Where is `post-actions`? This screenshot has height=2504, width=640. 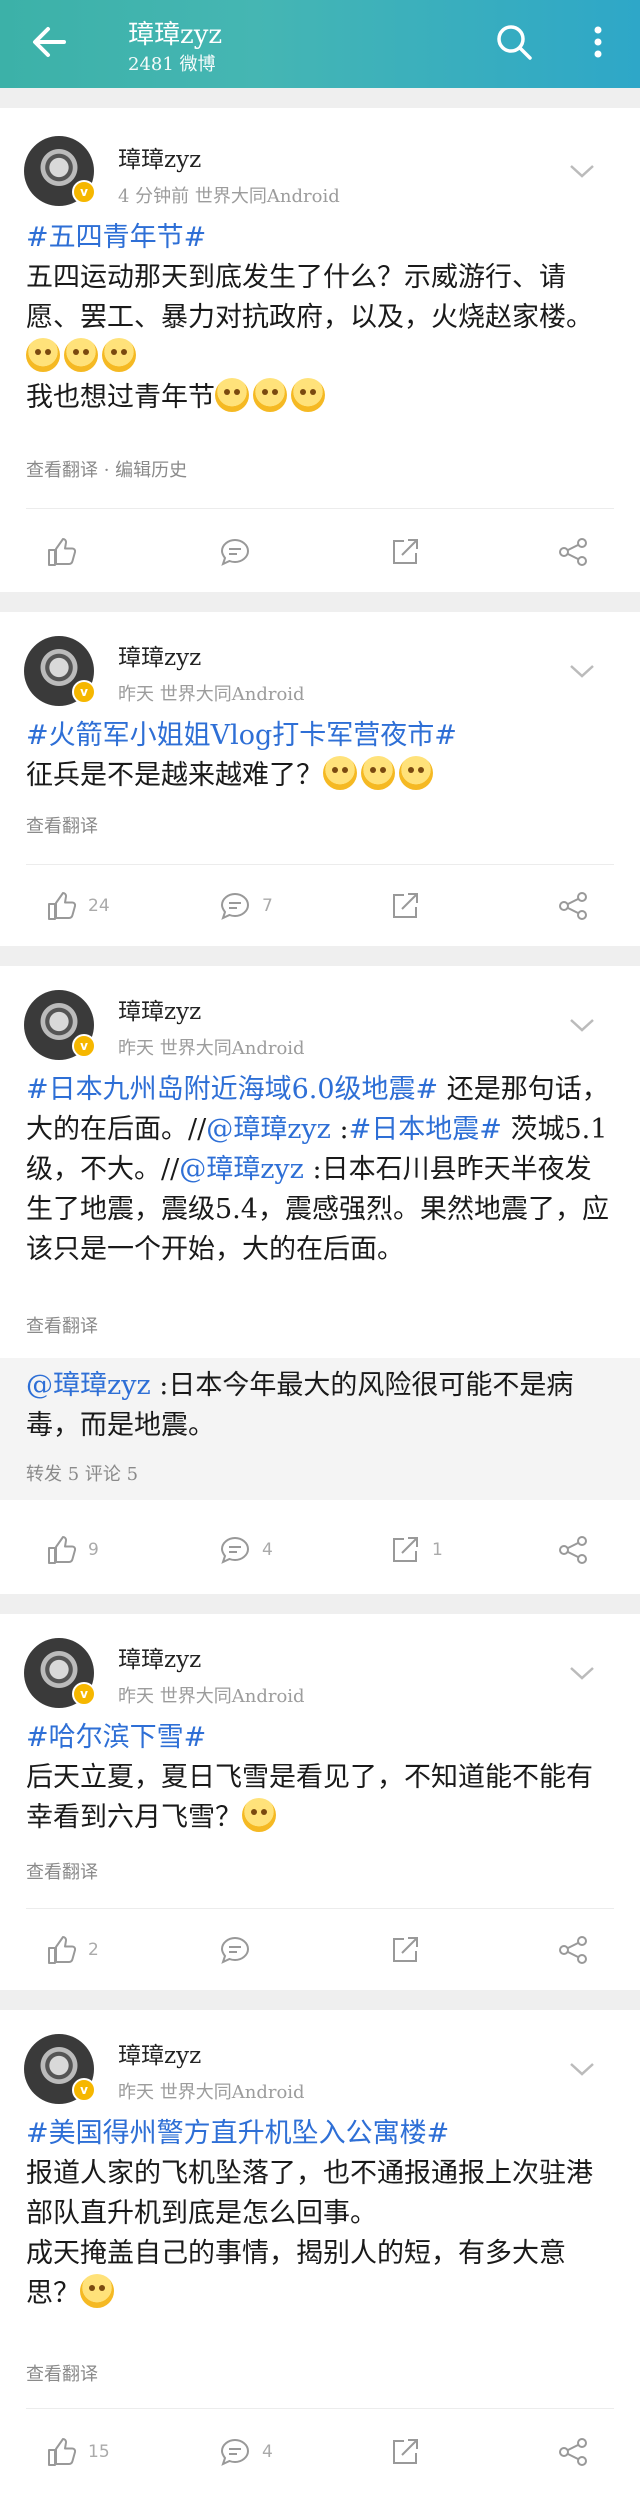 post-actions is located at coordinates (320, 552).